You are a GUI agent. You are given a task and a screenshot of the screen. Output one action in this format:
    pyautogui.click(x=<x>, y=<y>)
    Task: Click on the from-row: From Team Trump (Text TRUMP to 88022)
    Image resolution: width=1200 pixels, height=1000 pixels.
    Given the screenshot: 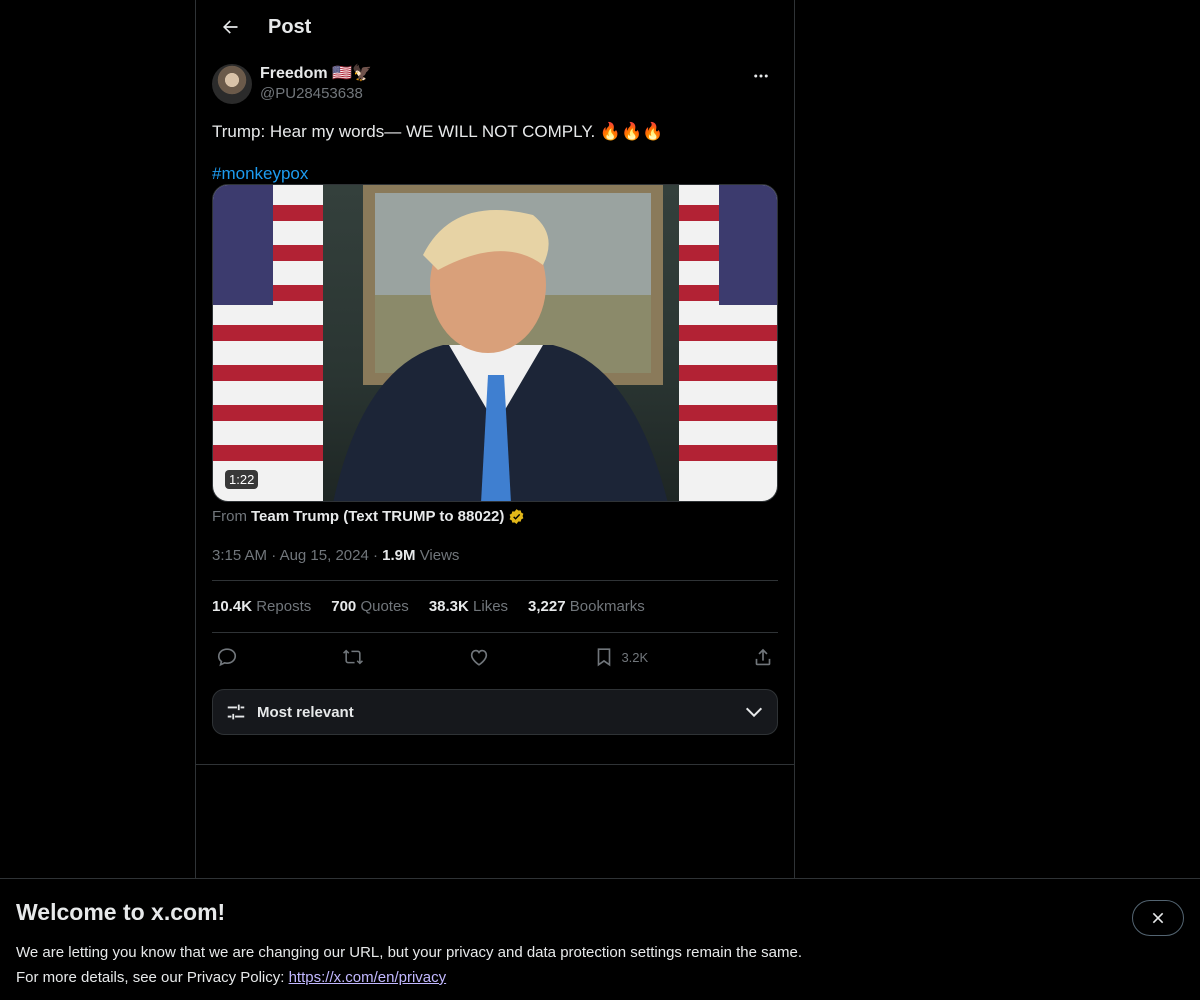 What is the action you would take?
    pyautogui.click(x=495, y=516)
    